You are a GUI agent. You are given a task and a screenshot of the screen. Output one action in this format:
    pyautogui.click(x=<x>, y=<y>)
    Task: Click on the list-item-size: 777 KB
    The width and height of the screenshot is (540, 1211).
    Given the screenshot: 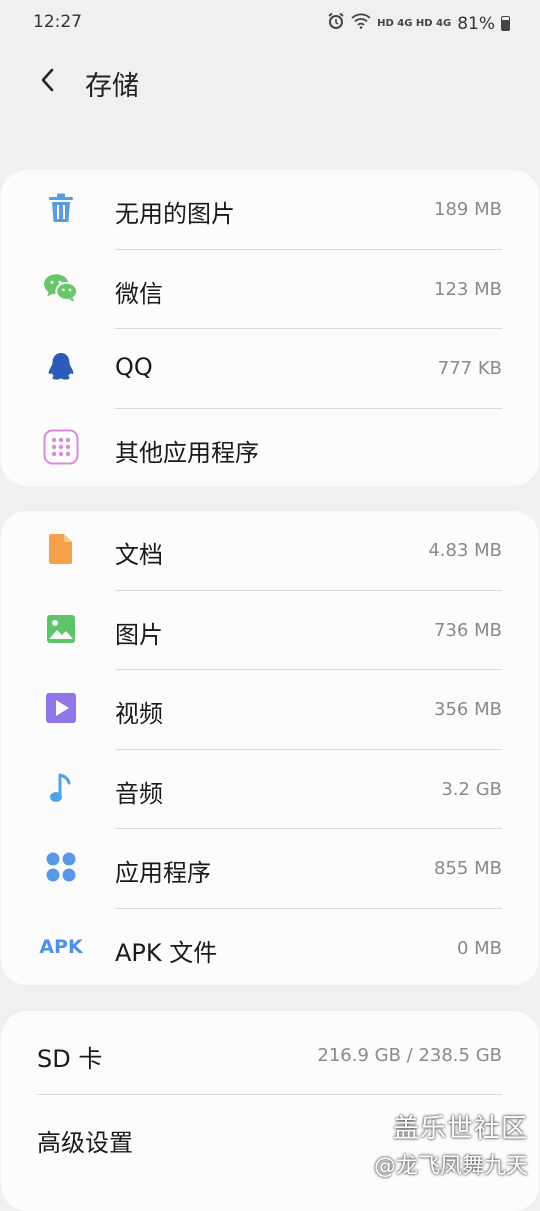 What is the action you would take?
    pyautogui.click(x=469, y=368)
    